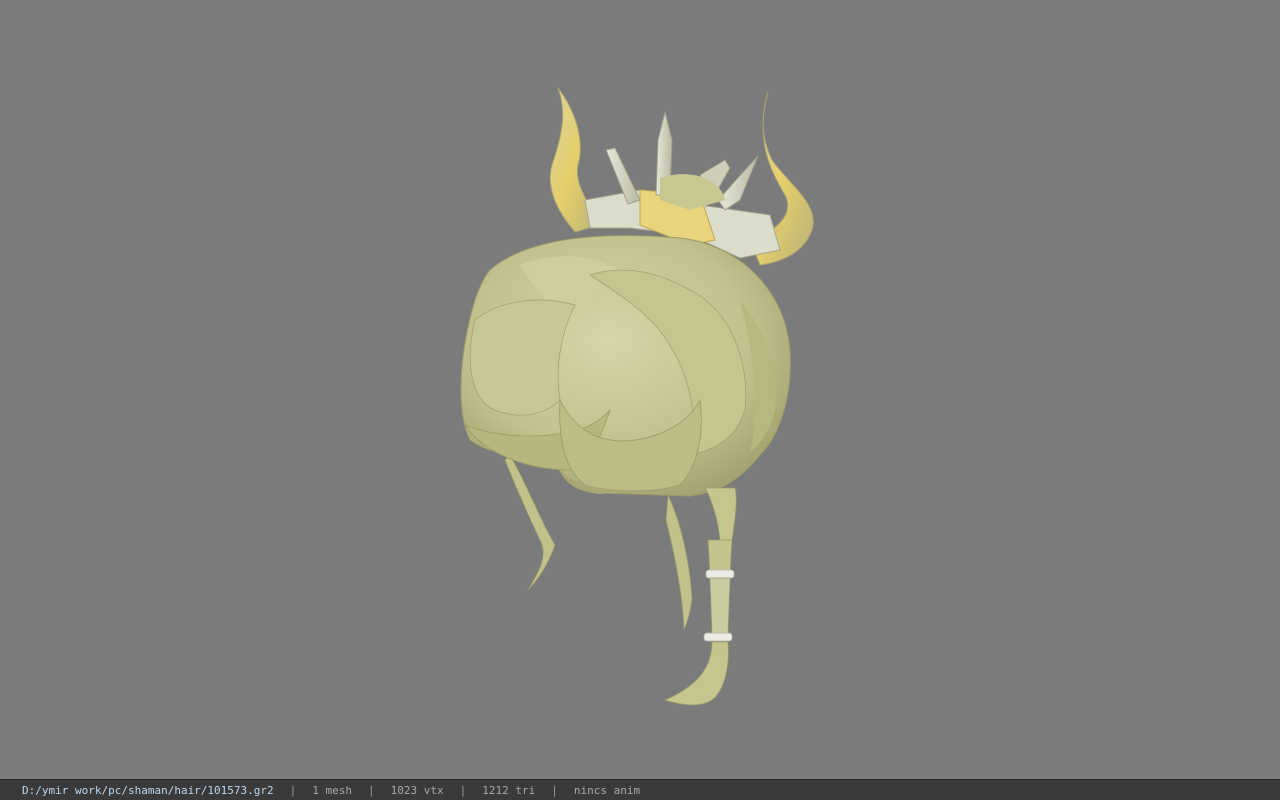 This screenshot has height=800, width=1280. I want to click on triangle-count-label: 1212 tri, so click(509, 790).